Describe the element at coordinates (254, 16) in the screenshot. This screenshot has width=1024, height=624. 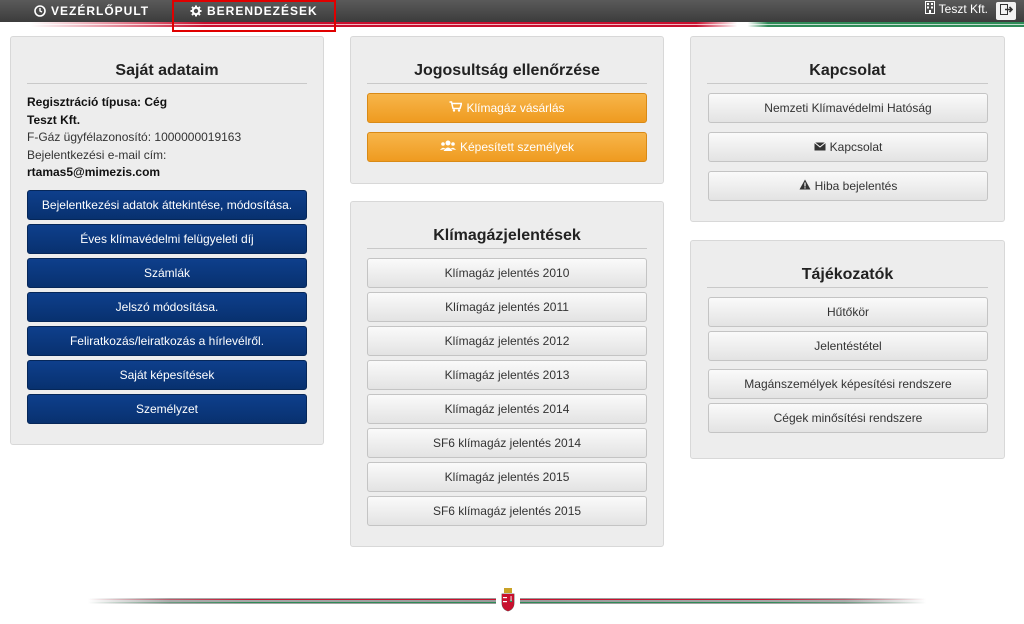
I see `active-nav-highlight` at that location.